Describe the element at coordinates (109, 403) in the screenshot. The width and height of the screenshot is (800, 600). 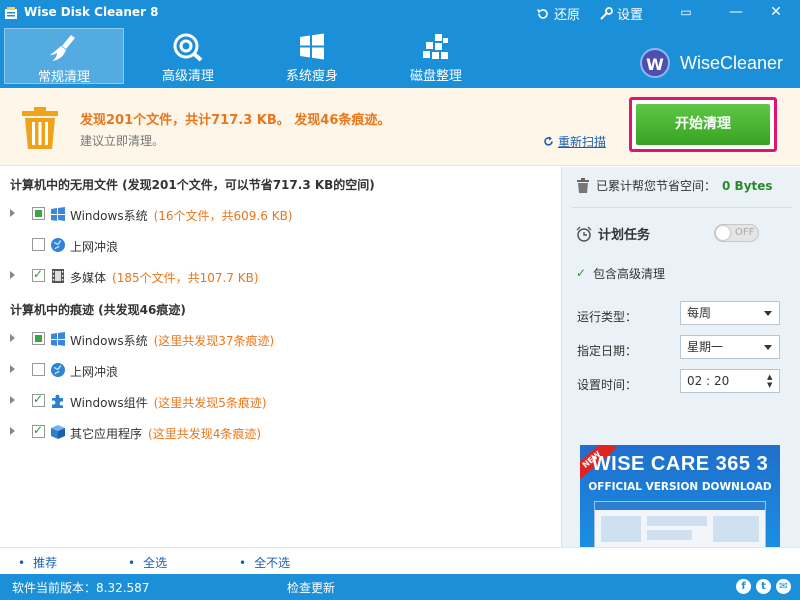
I see `list-item-label: Windows组件` at that location.